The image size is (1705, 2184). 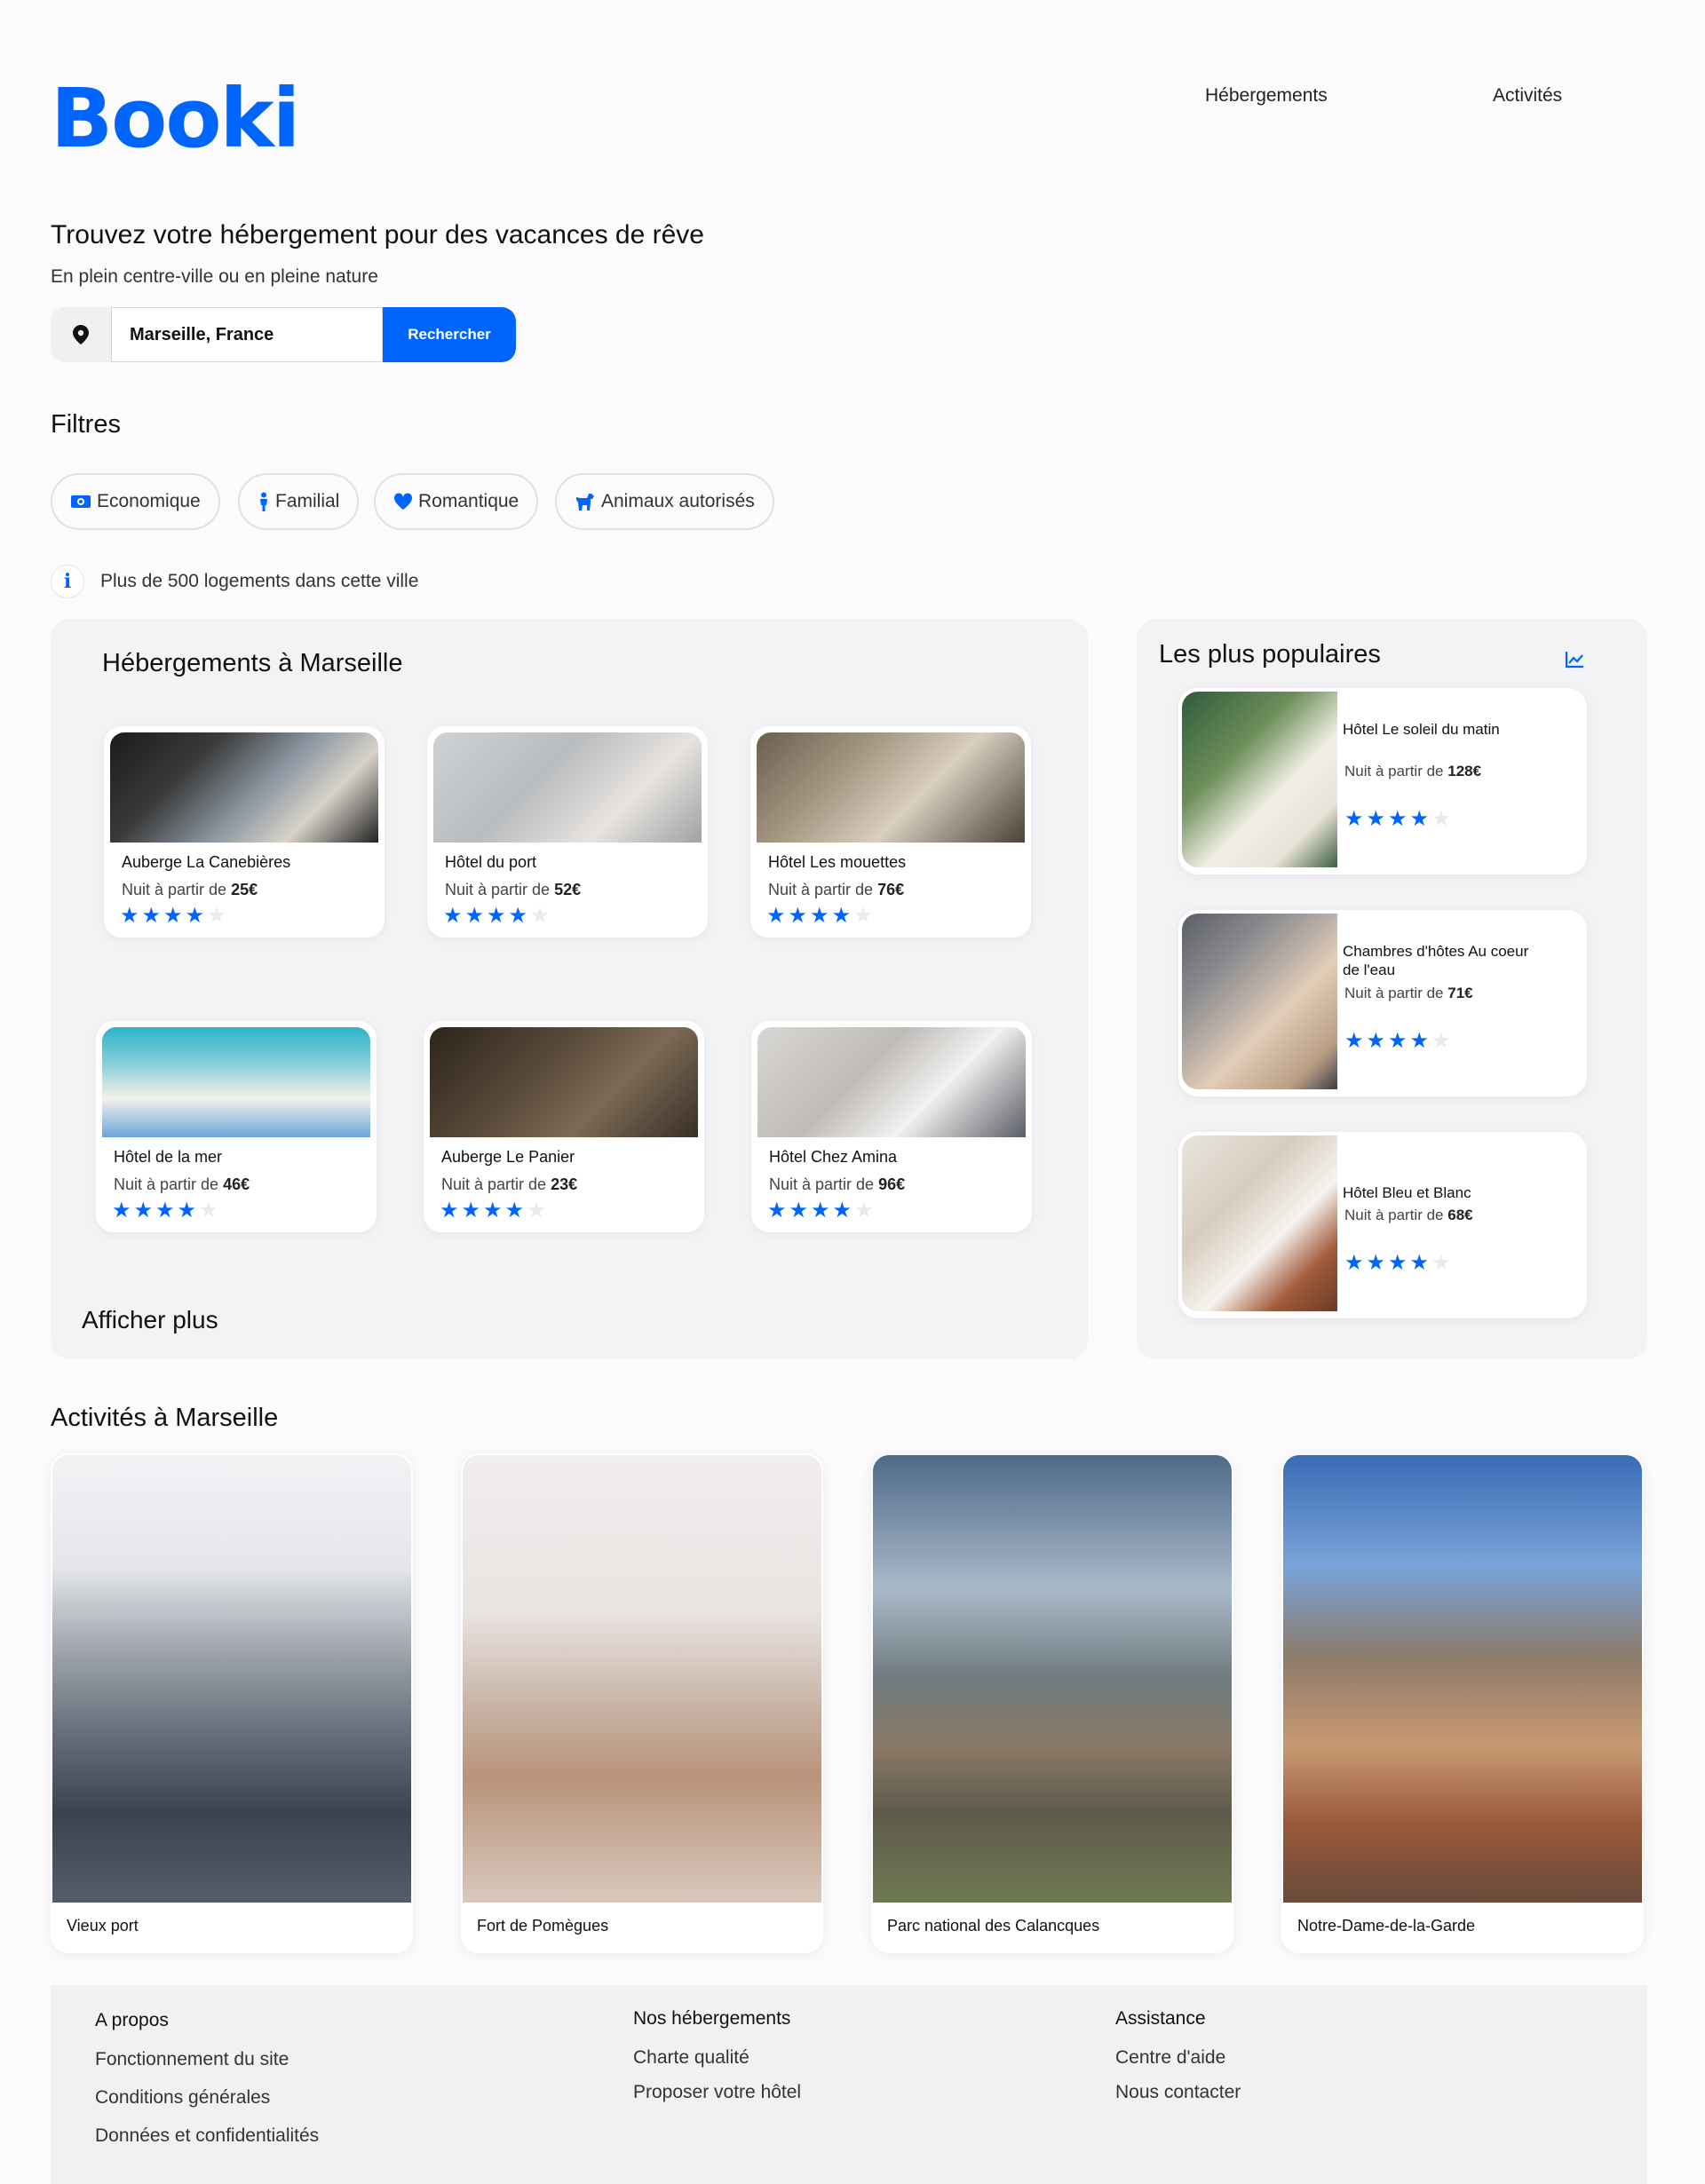 What do you see at coordinates (132, 2020) in the screenshot?
I see `footer-heading: A propos` at bounding box center [132, 2020].